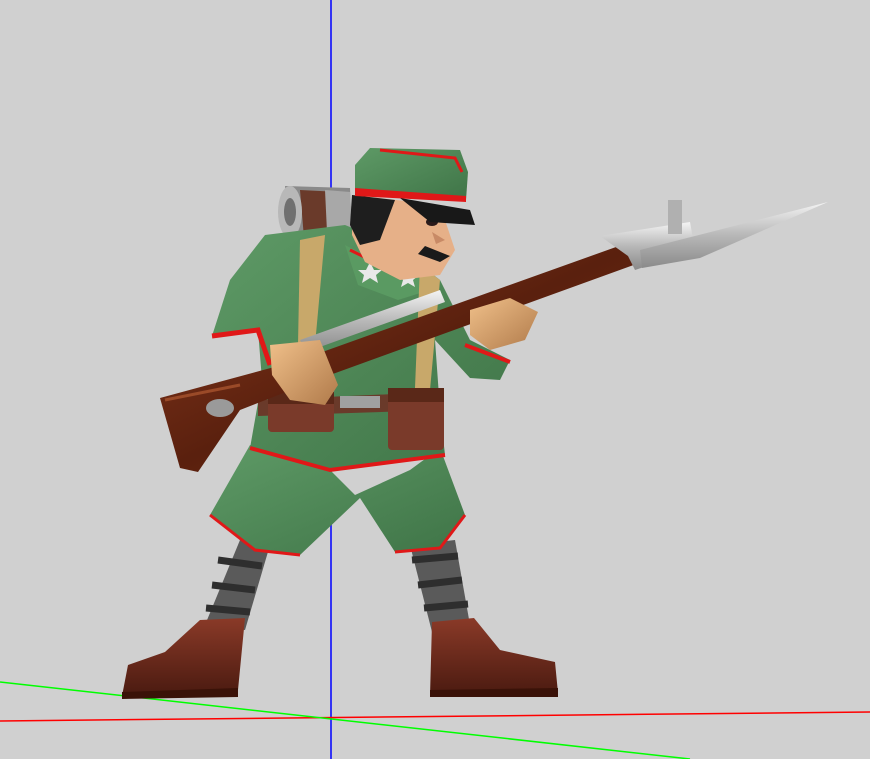  What do you see at coordinates (435, 716) in the screenshot?
I see `x-axis-line` at bounding box center [435, 716].